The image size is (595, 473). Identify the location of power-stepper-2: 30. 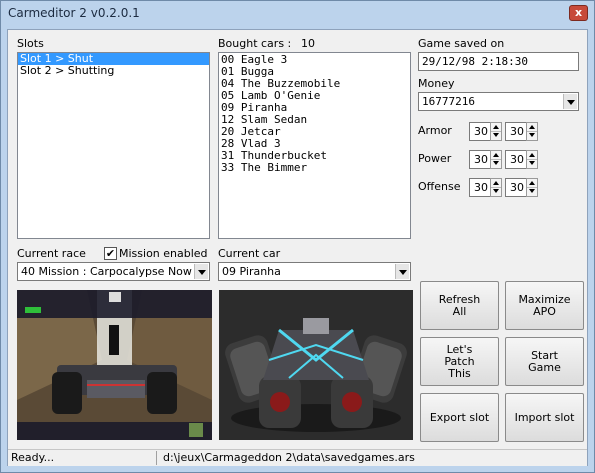
(521, 159).